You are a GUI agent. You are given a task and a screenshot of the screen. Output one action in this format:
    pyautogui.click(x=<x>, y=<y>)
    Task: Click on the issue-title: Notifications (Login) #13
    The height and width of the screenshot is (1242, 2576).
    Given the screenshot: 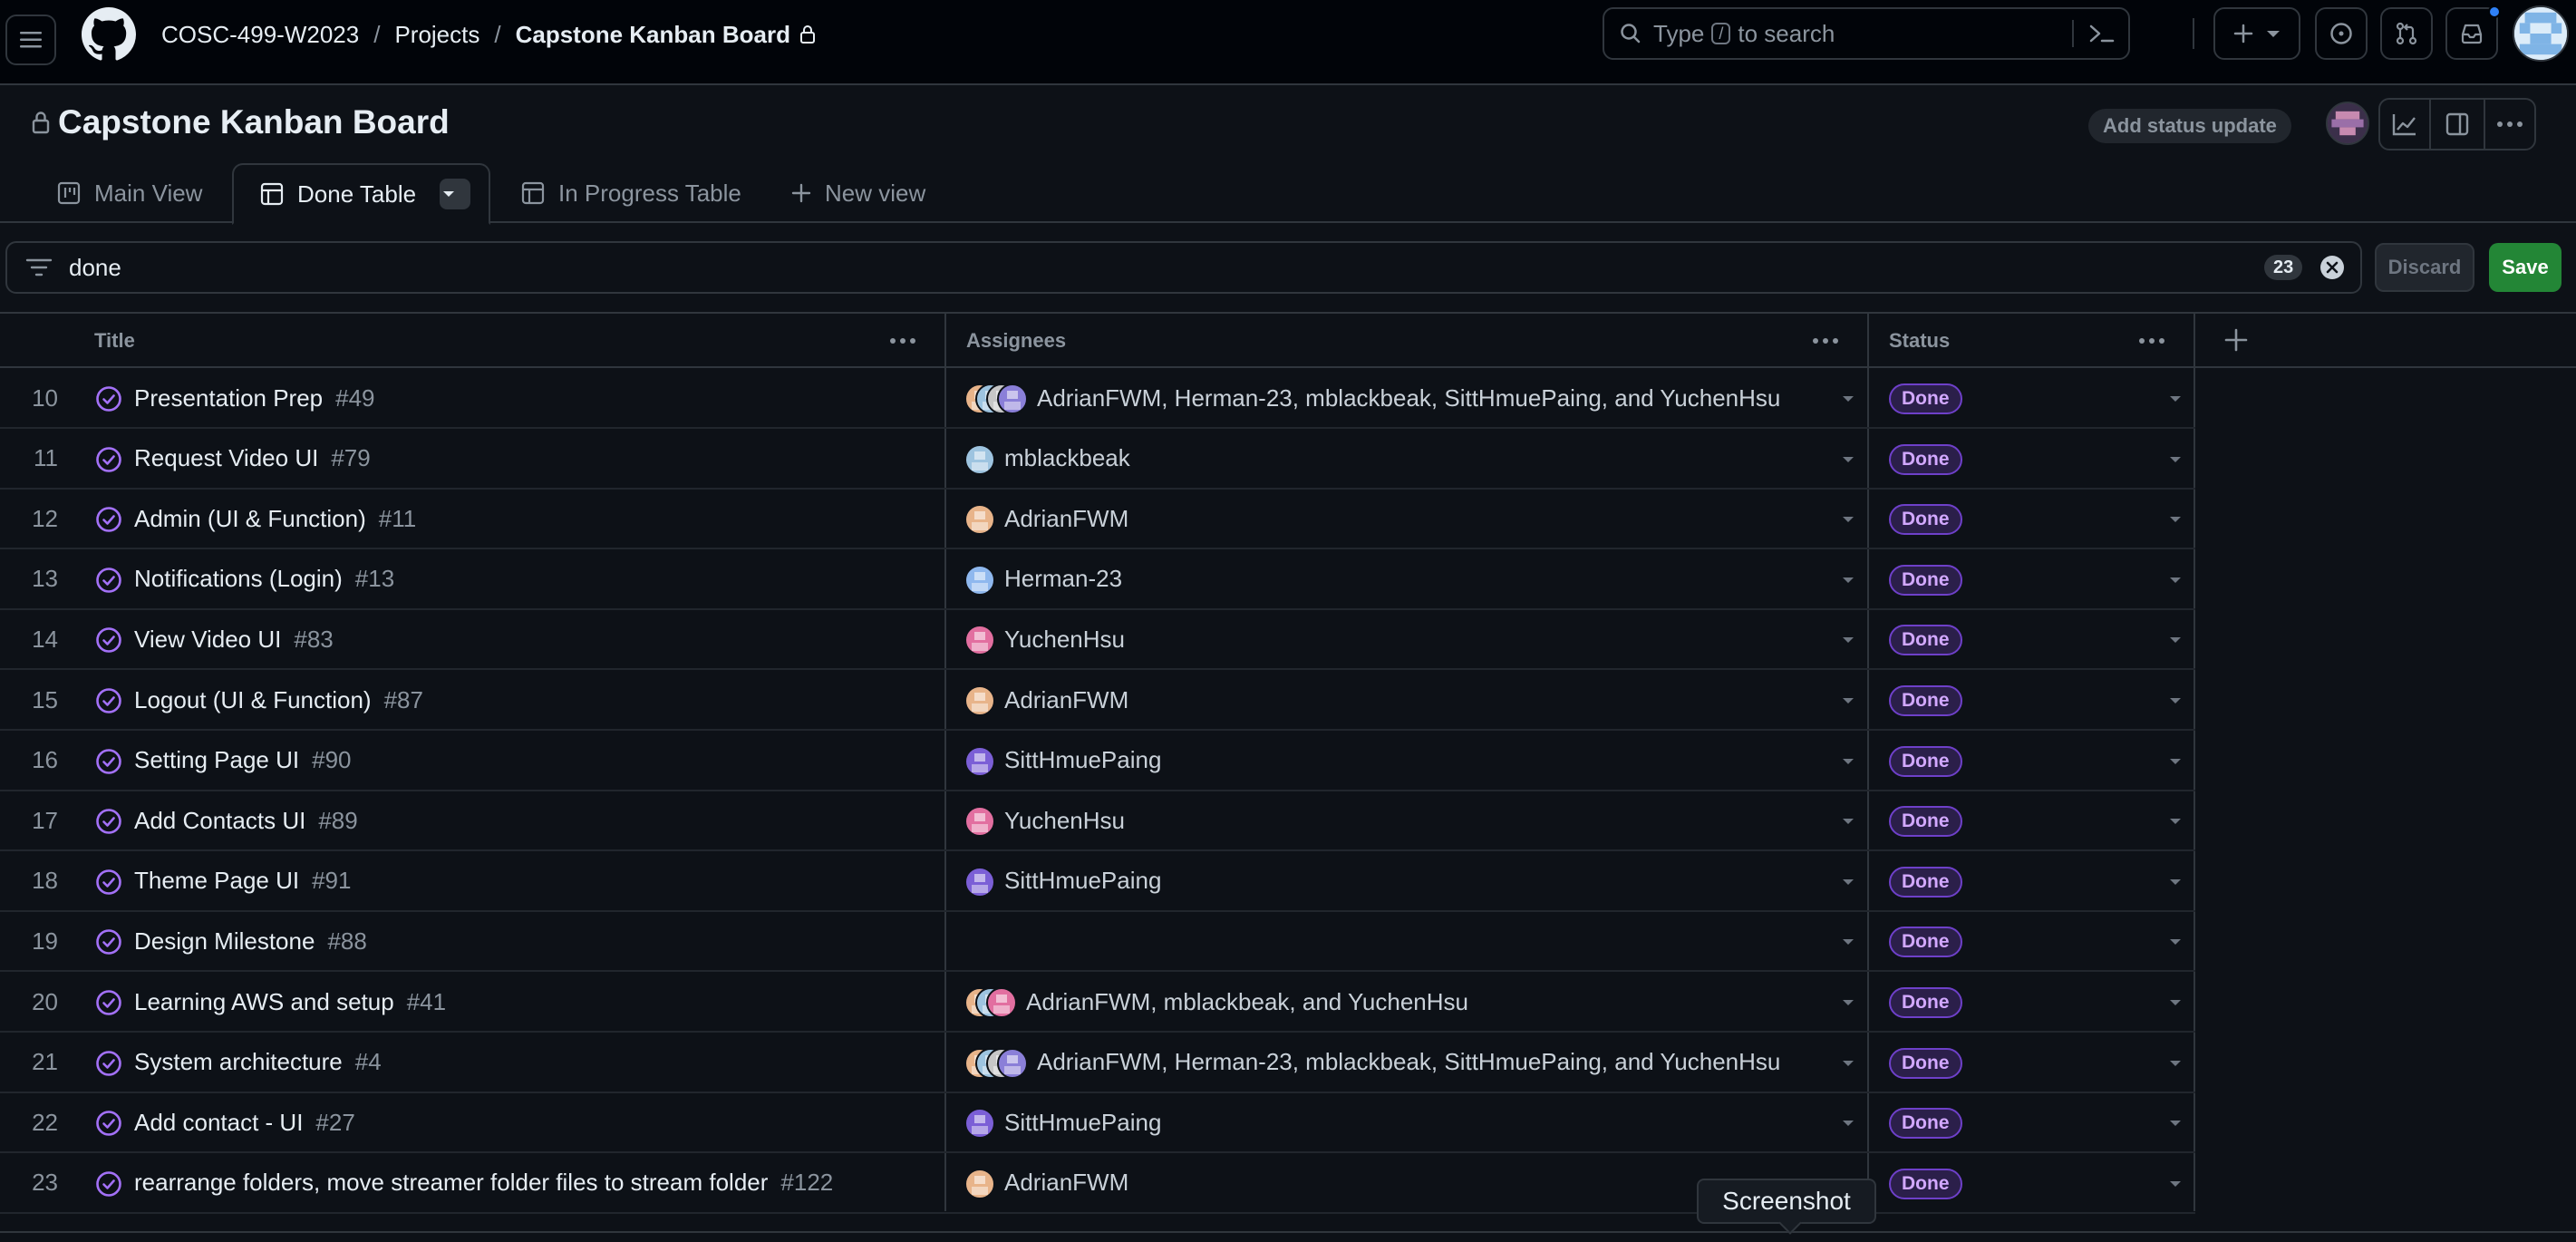 What is the action you would take?
    pyautogui.click(x=264, y=579)
    